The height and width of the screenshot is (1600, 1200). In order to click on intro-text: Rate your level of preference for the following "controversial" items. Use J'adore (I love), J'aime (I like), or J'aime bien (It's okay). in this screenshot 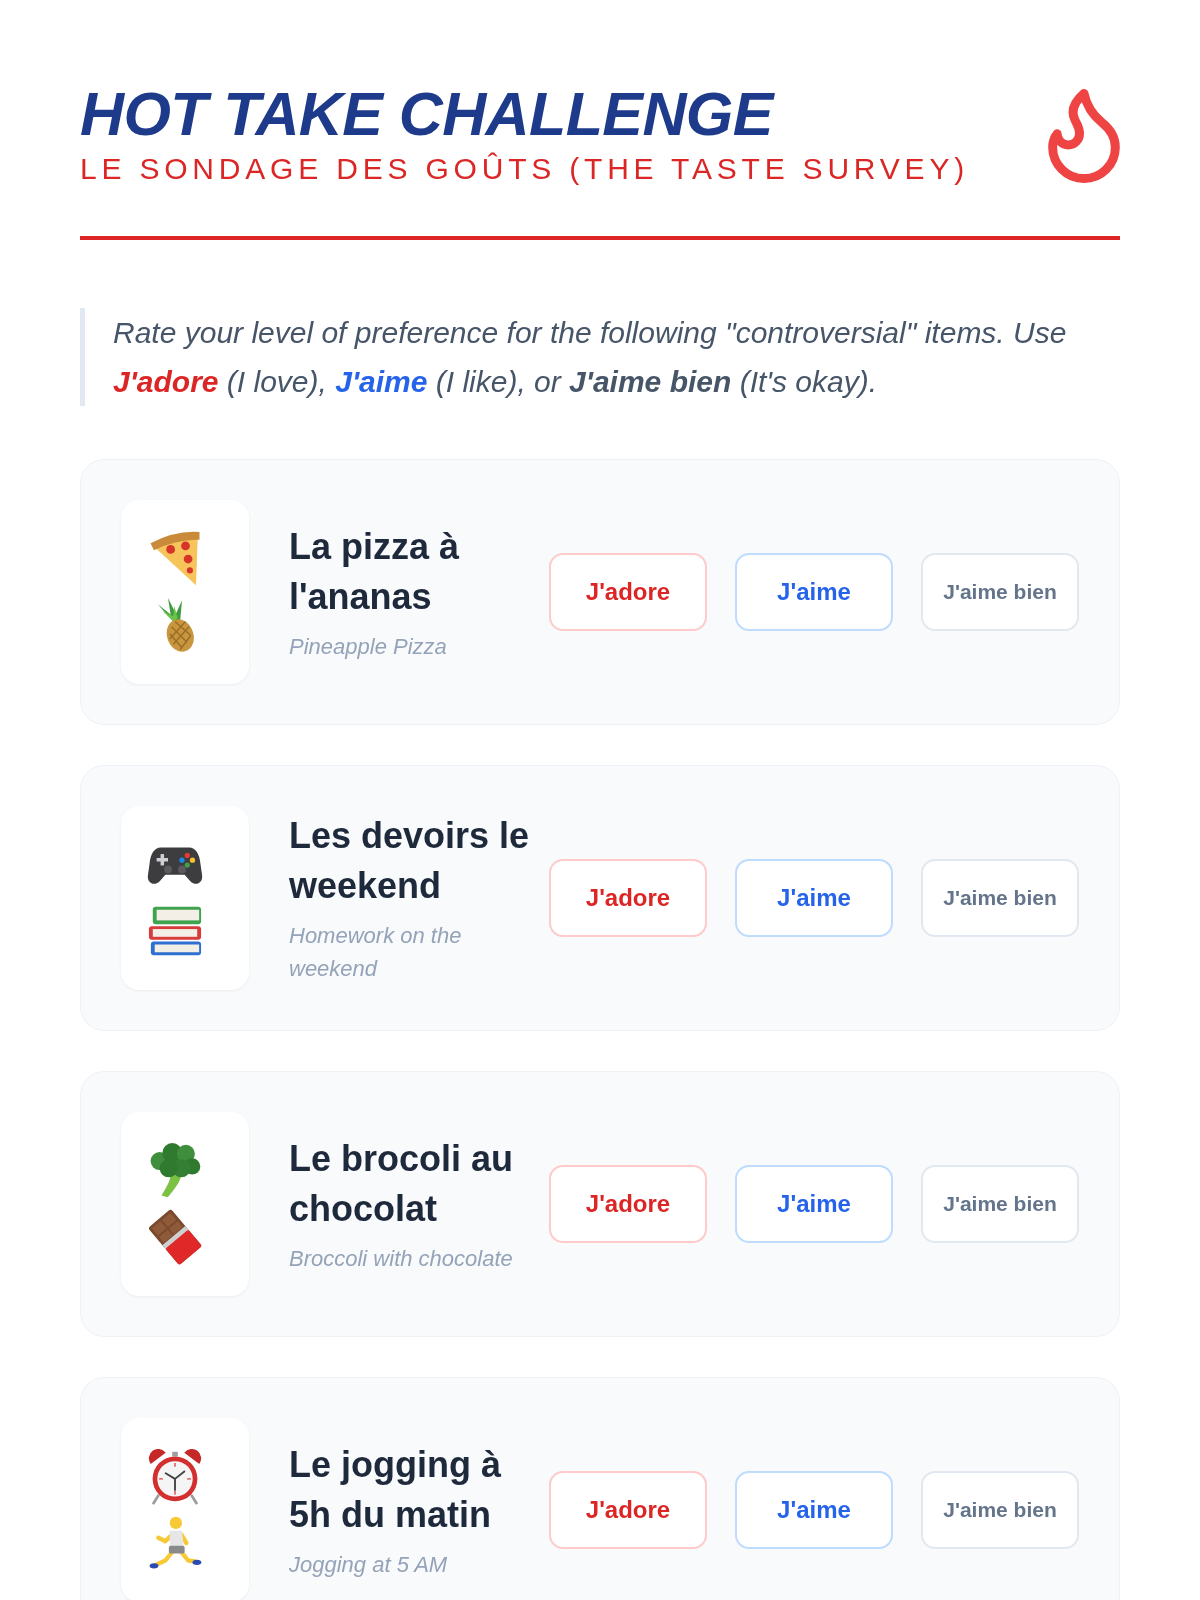, I will do `click(600, 357)`.